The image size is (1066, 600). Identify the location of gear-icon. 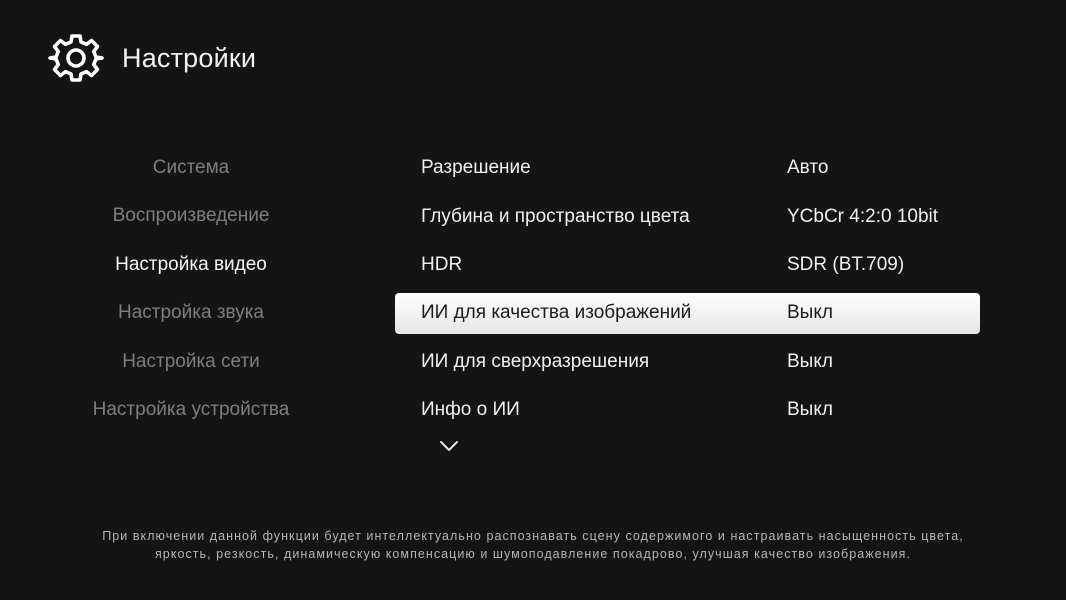
(76, 58).